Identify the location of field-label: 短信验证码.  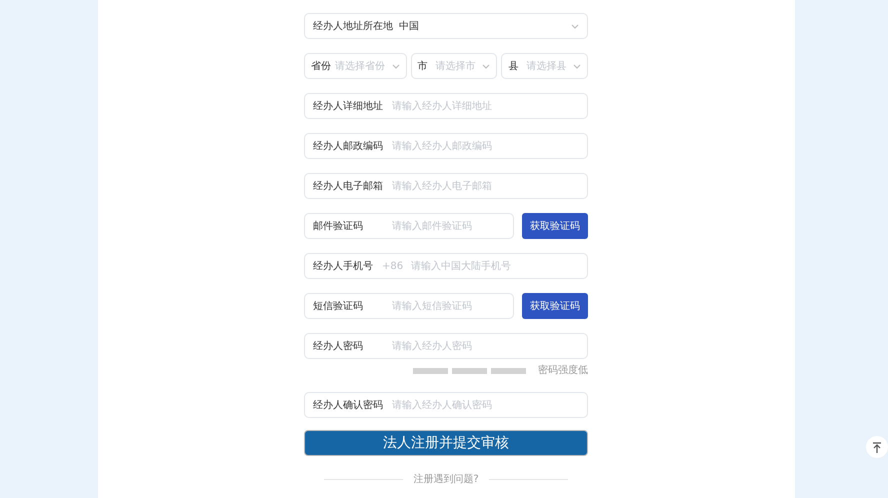
(338, 307).